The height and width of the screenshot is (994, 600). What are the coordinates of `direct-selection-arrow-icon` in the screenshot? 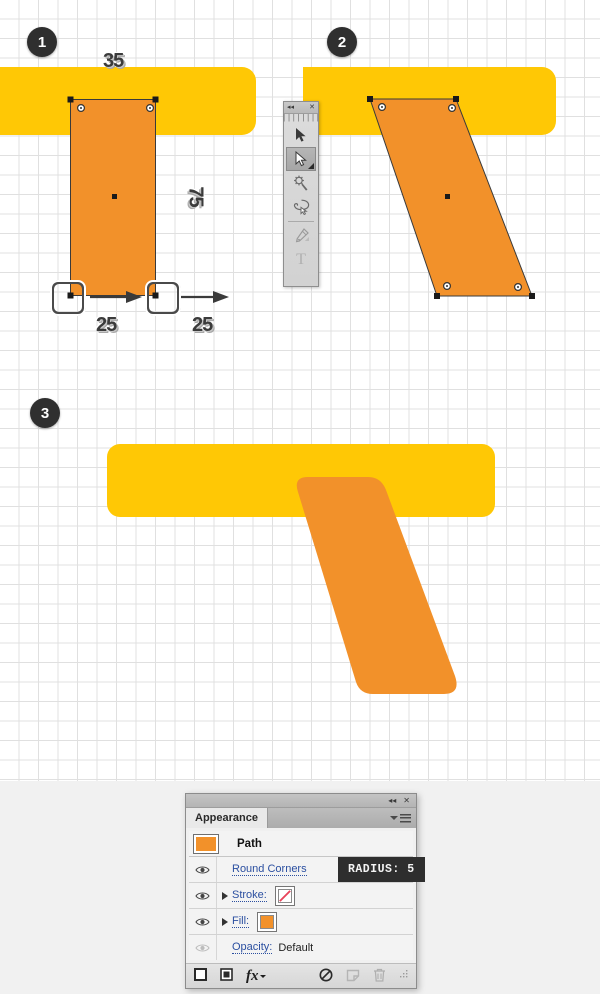 It's located at (301, 159).